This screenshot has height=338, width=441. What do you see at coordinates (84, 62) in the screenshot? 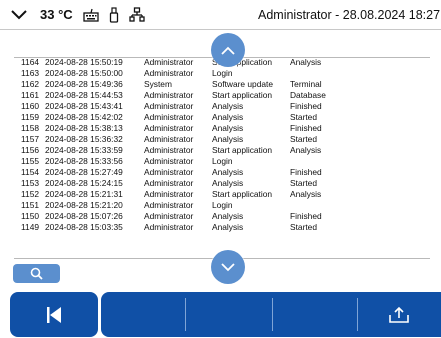
I see `log-timestamp: 2024-08-28 15:50:19` at bounding box center [84, 62].